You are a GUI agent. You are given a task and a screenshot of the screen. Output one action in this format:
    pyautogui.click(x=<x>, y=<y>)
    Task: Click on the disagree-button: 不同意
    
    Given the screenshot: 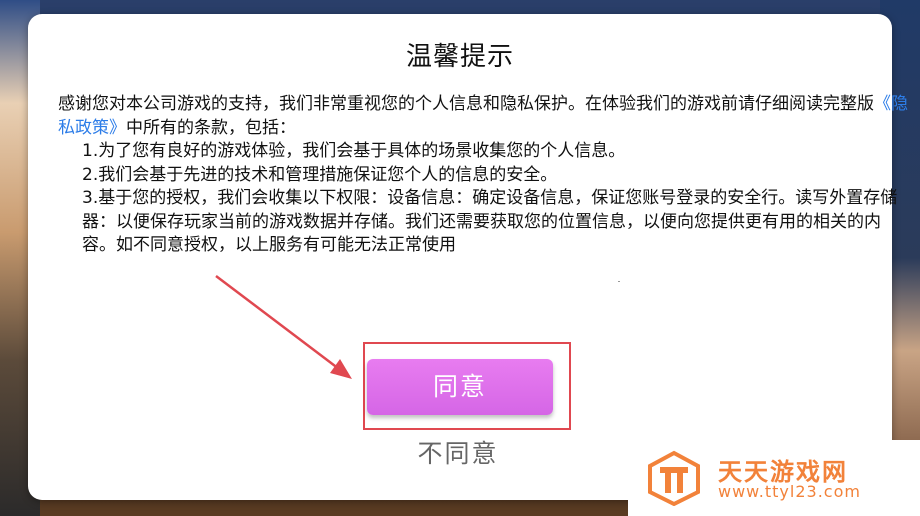 What is the action you would take?
    pyautogui.click(x=458, y=452)
    